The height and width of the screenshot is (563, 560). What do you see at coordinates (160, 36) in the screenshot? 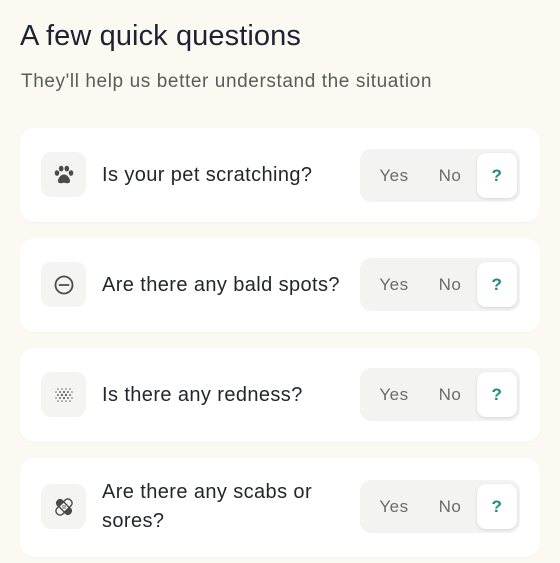
I see `page-title: A few quick questions` at bounding box center [160, 36].